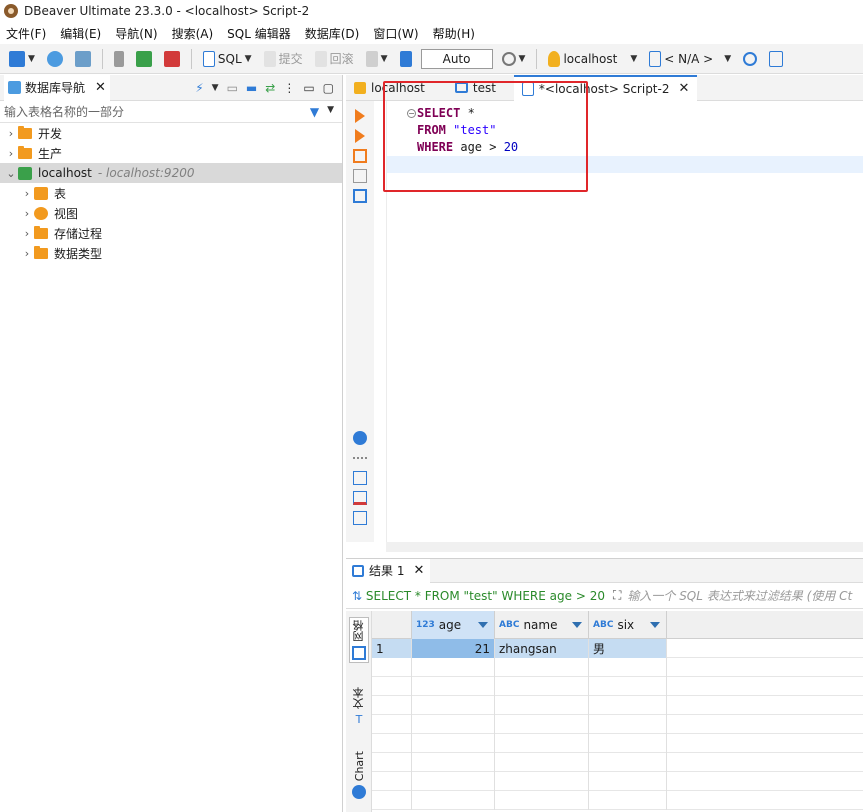 The height and width of the screenshot is (812, 863). What do you see at coordinates (171, 233) in the screenshot?
I see `tree-item-procedures: › 存储过程` at bounding box center [171, 233].